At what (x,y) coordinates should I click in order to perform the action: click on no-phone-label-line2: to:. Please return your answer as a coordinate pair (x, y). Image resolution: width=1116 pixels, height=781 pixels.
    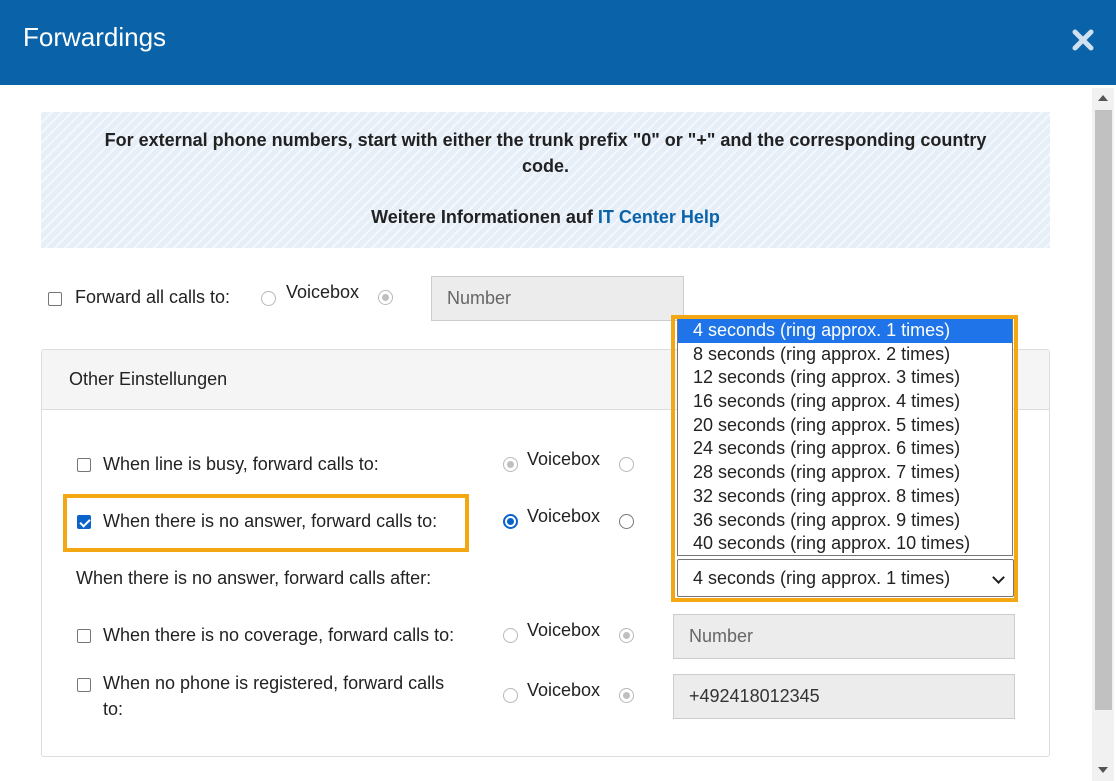
    Looking at the image, I should click on (113, 709).